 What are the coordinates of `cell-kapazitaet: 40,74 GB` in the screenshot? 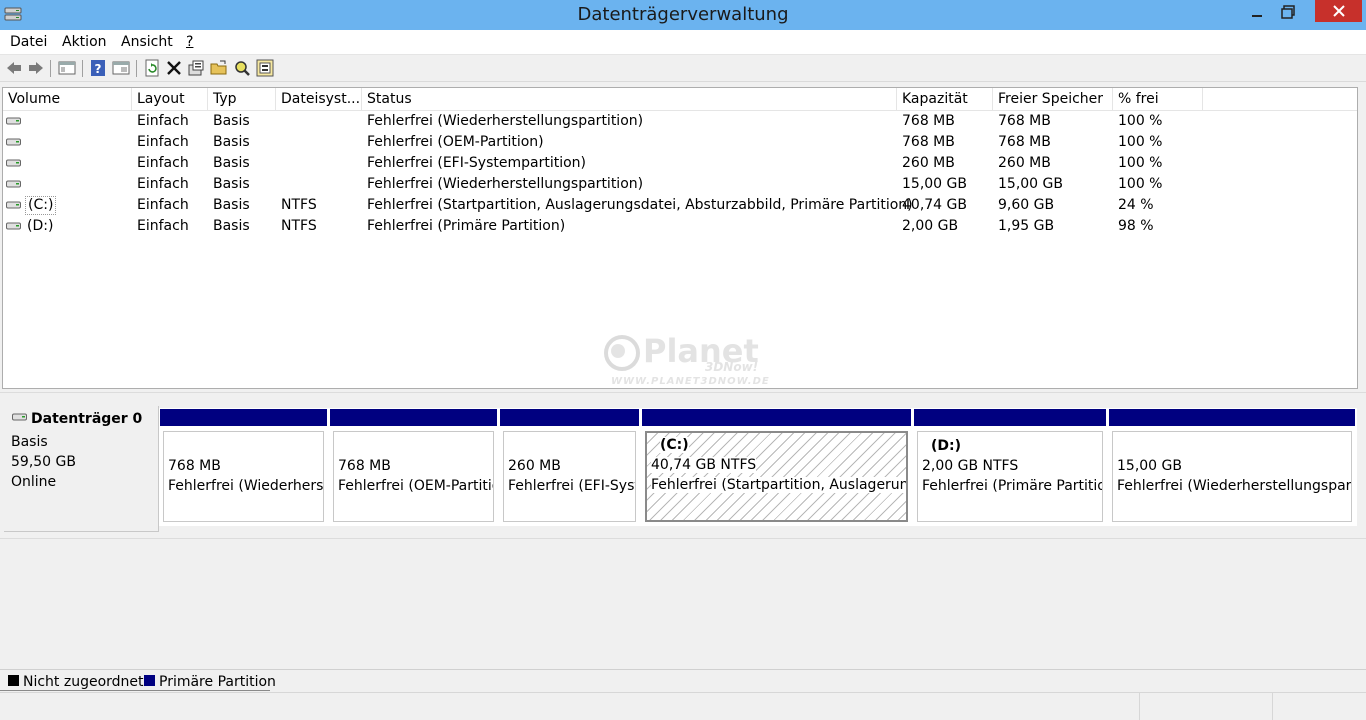 It's located at (934, 205).